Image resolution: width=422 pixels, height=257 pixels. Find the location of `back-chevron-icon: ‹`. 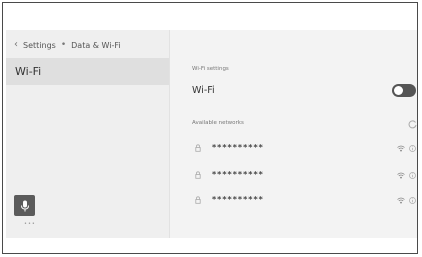

back-chevron-icon: ‹ is located at coordinates (16, 45).